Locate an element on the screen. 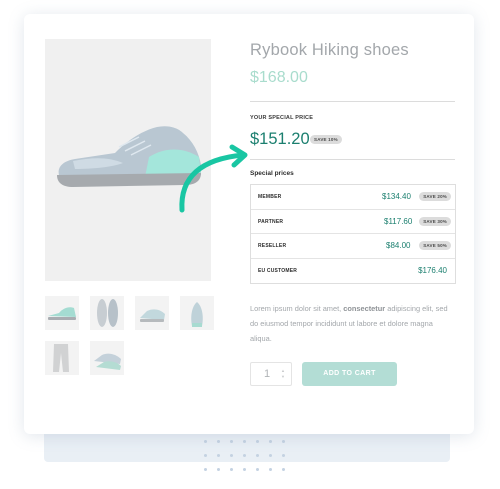  table-row: PARTNER $117.60 SAVE 30% is located at coordinates (353, 222).